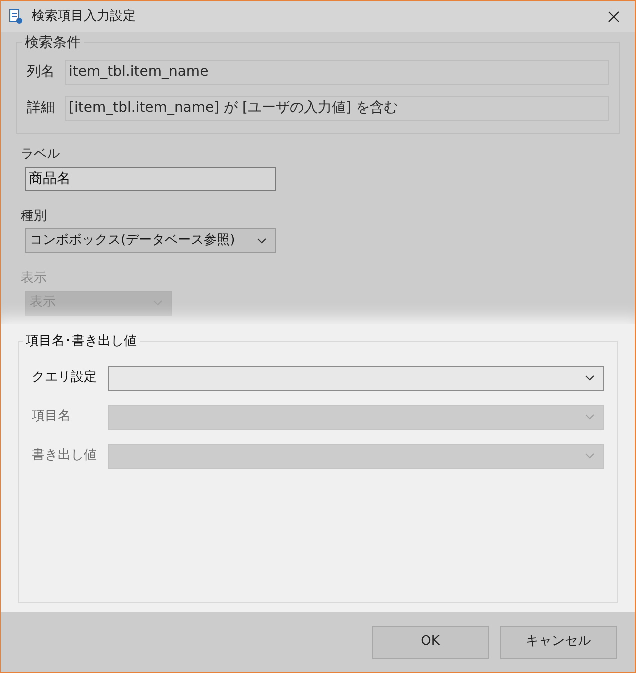  Describe the element at coordinates (65, 378) in the screenshot. I see `field-label: クエリ設定` at that location.